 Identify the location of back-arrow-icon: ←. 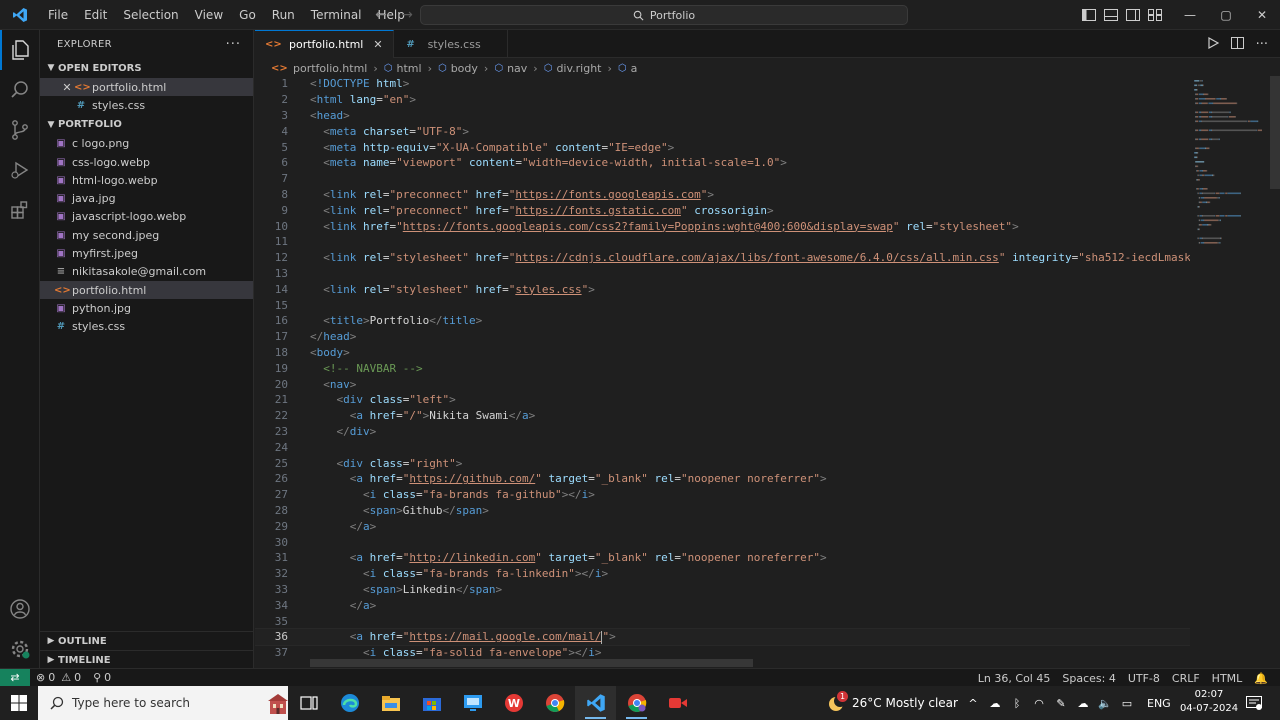
(381, 15).